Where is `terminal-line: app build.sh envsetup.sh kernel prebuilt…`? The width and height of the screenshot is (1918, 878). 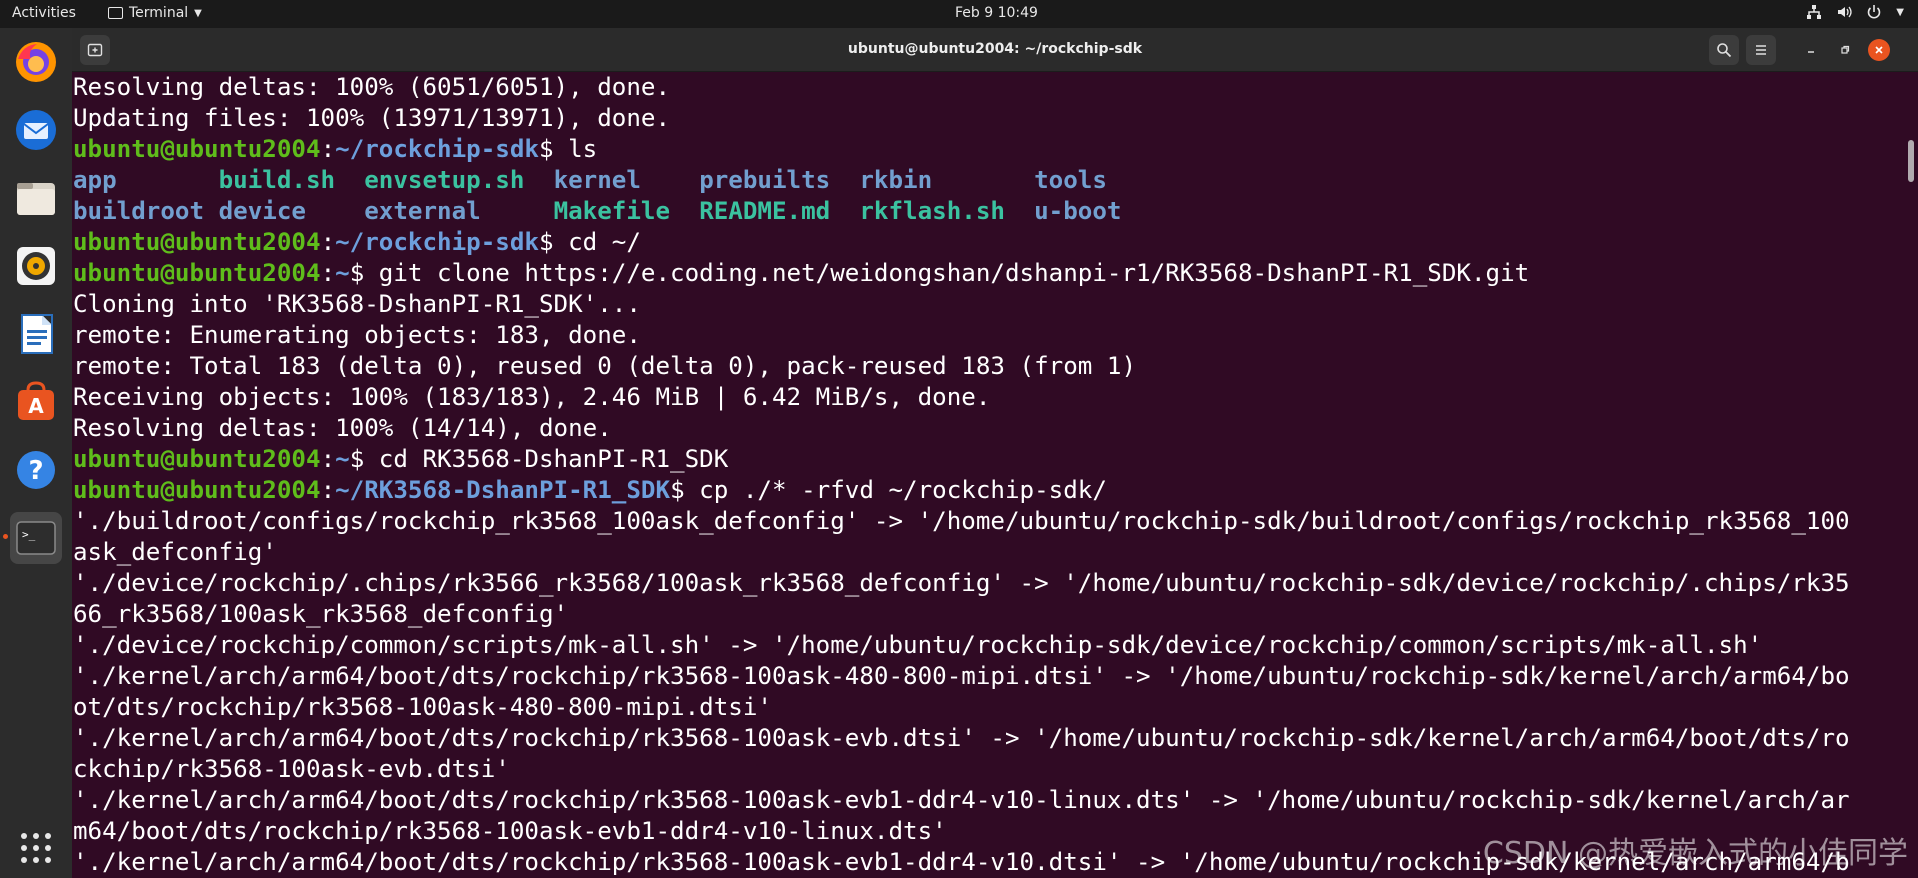 terminal-line: app build.sh envsetup.sh kernel prebuilt… is located at coordinates (988, 180).